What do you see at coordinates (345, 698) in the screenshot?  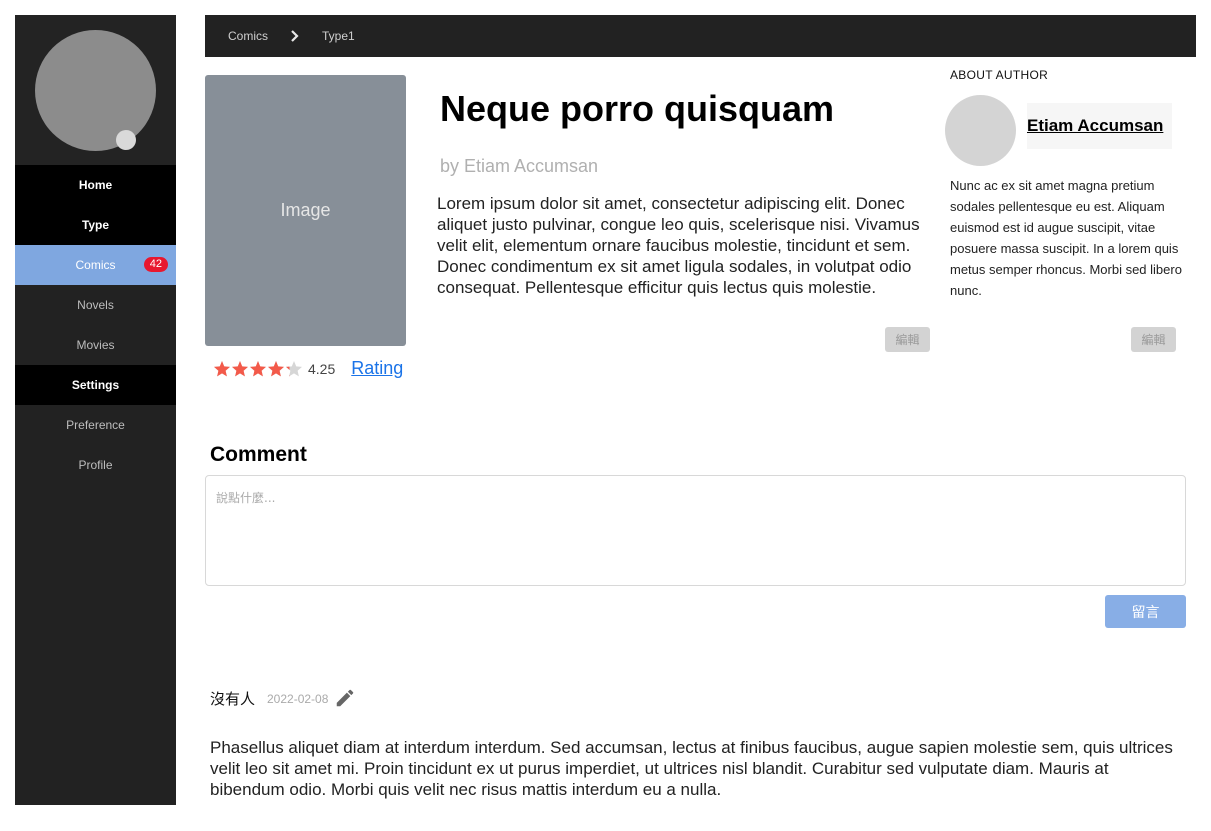 I see `pencil-icon` at bounding box center [345, 698].